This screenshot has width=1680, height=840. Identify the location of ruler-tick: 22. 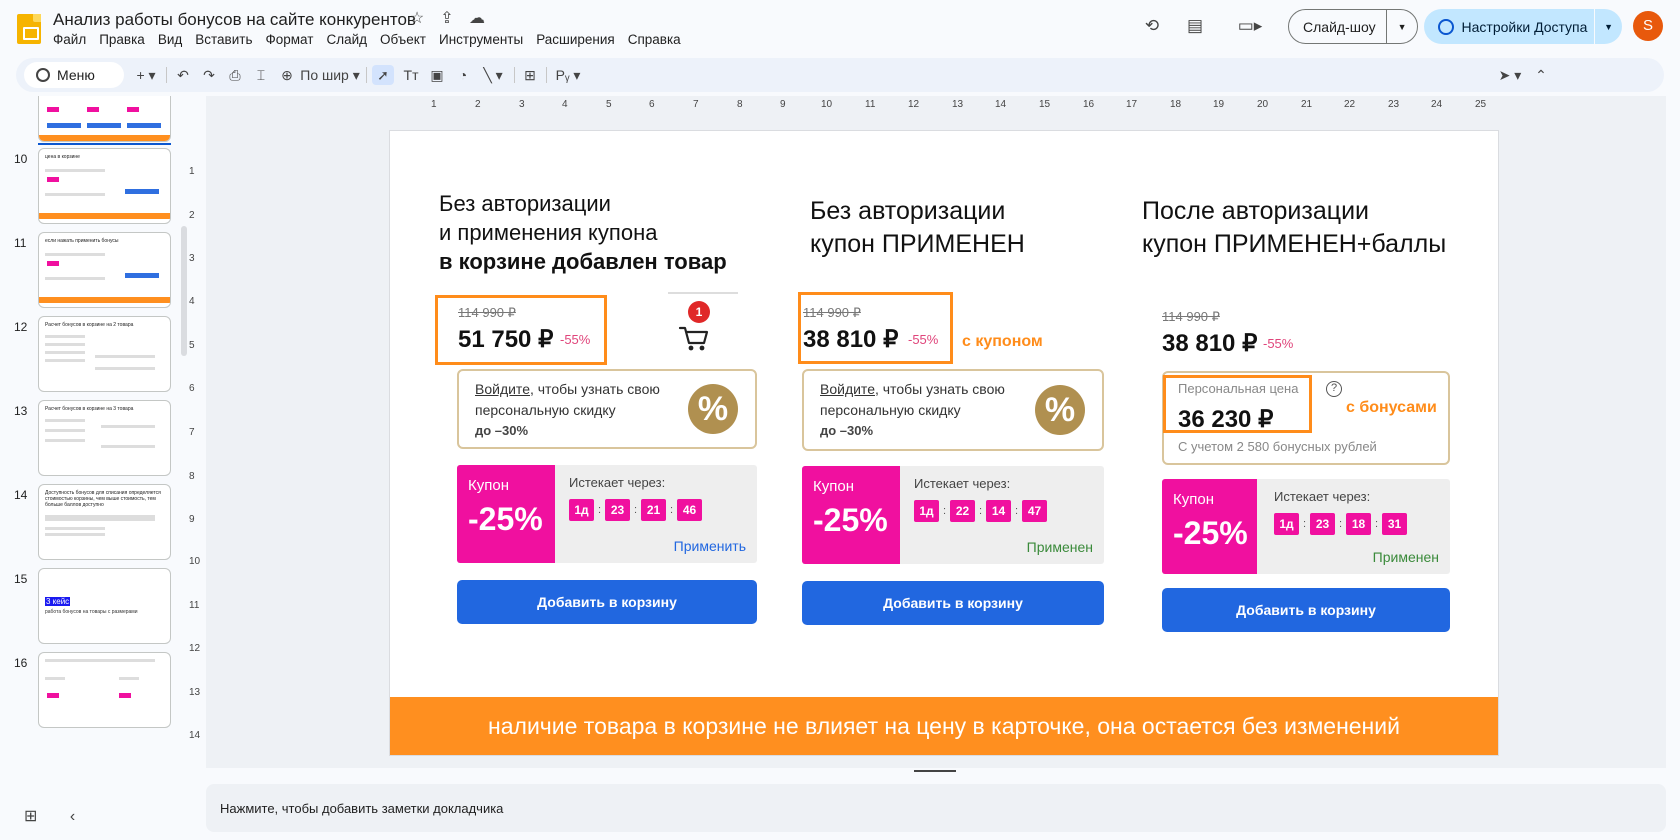
(1350, 104).